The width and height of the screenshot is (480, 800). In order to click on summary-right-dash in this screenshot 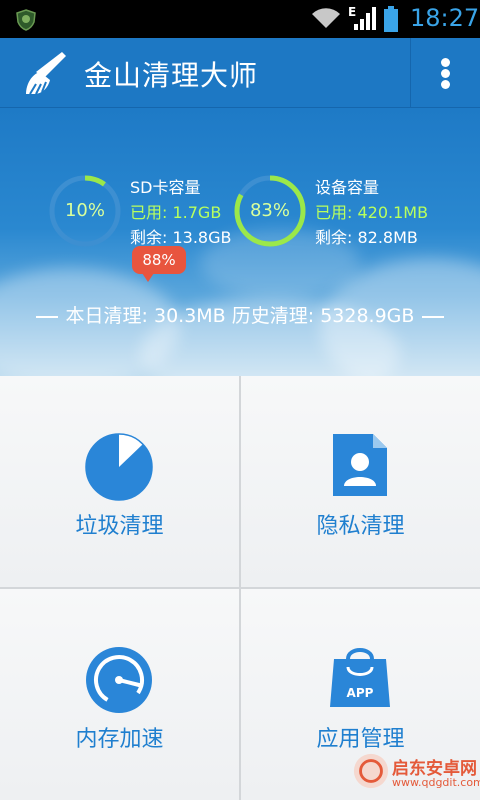, I will do `click(433, 316)`.